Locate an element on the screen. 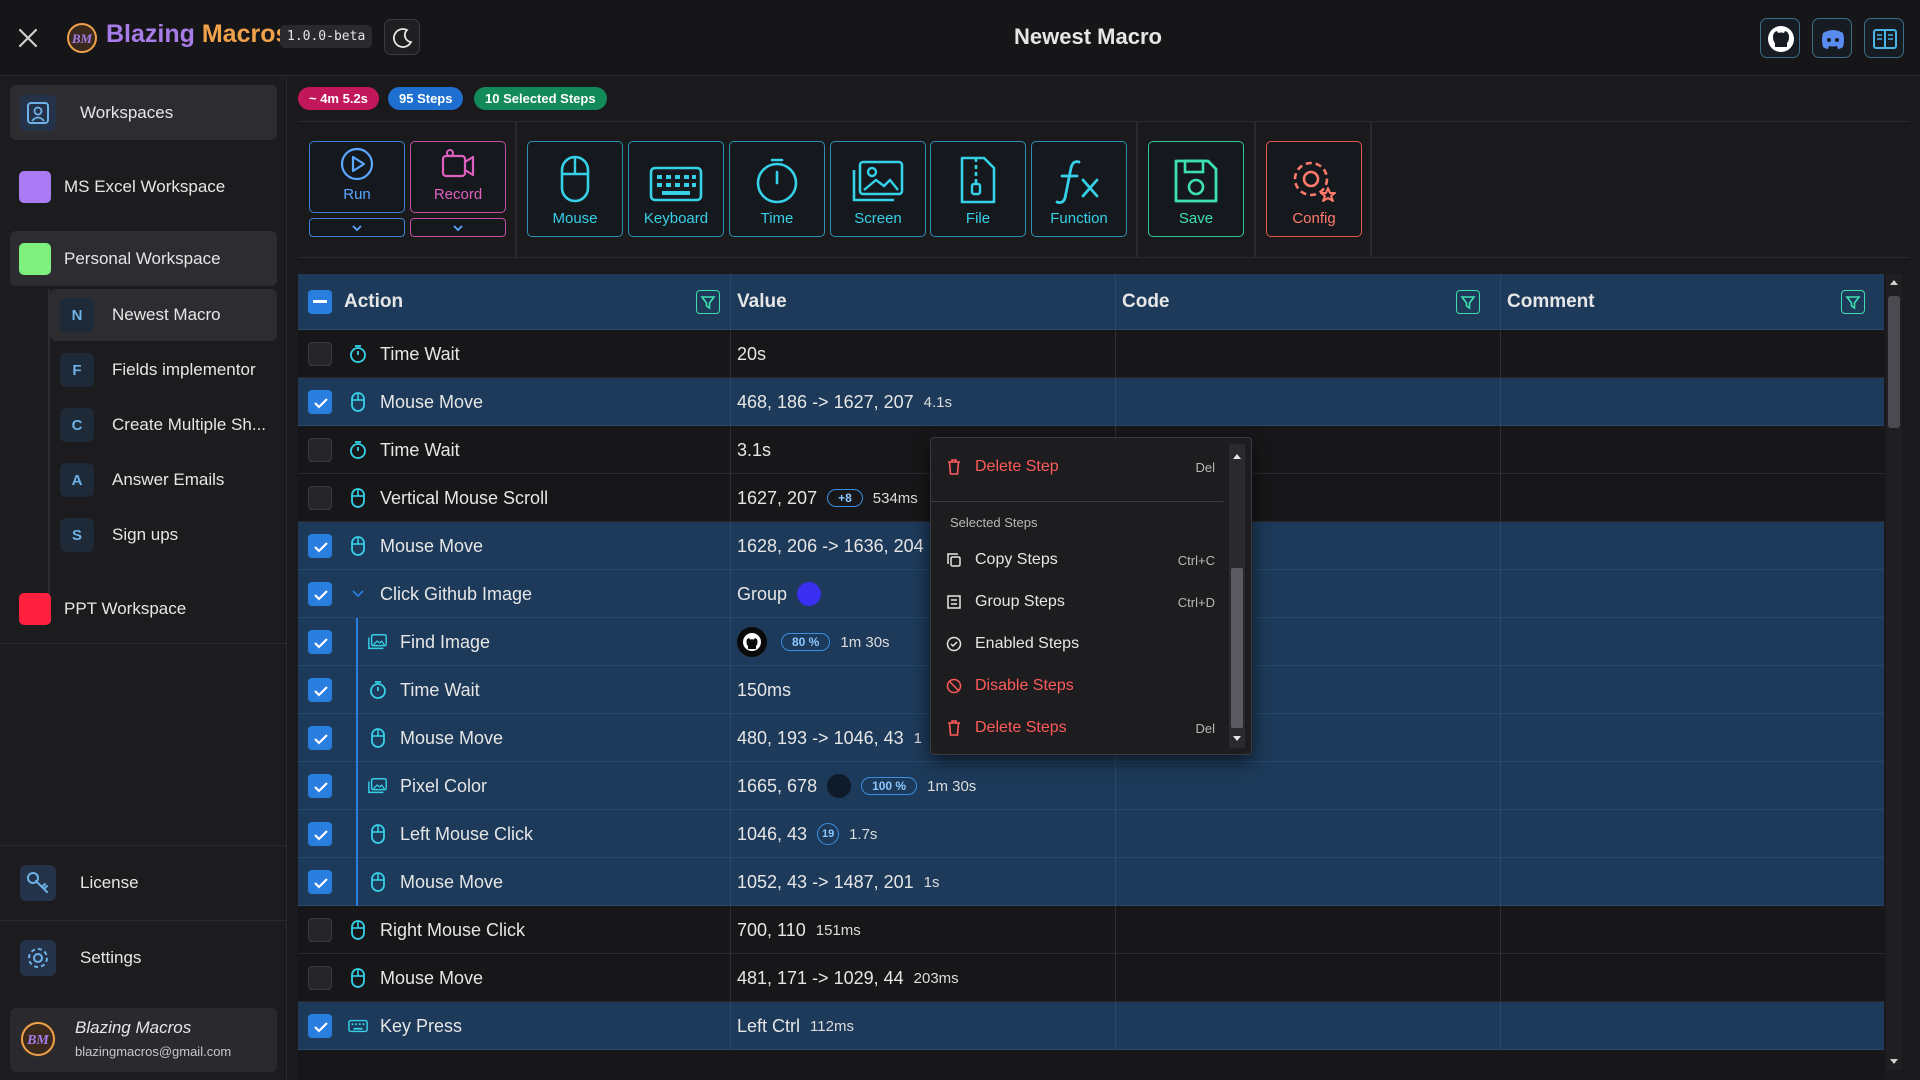 The image size is (1920, 1080). macro-item-sign-ups: S Sign ups is located at coordinates (163, 535).